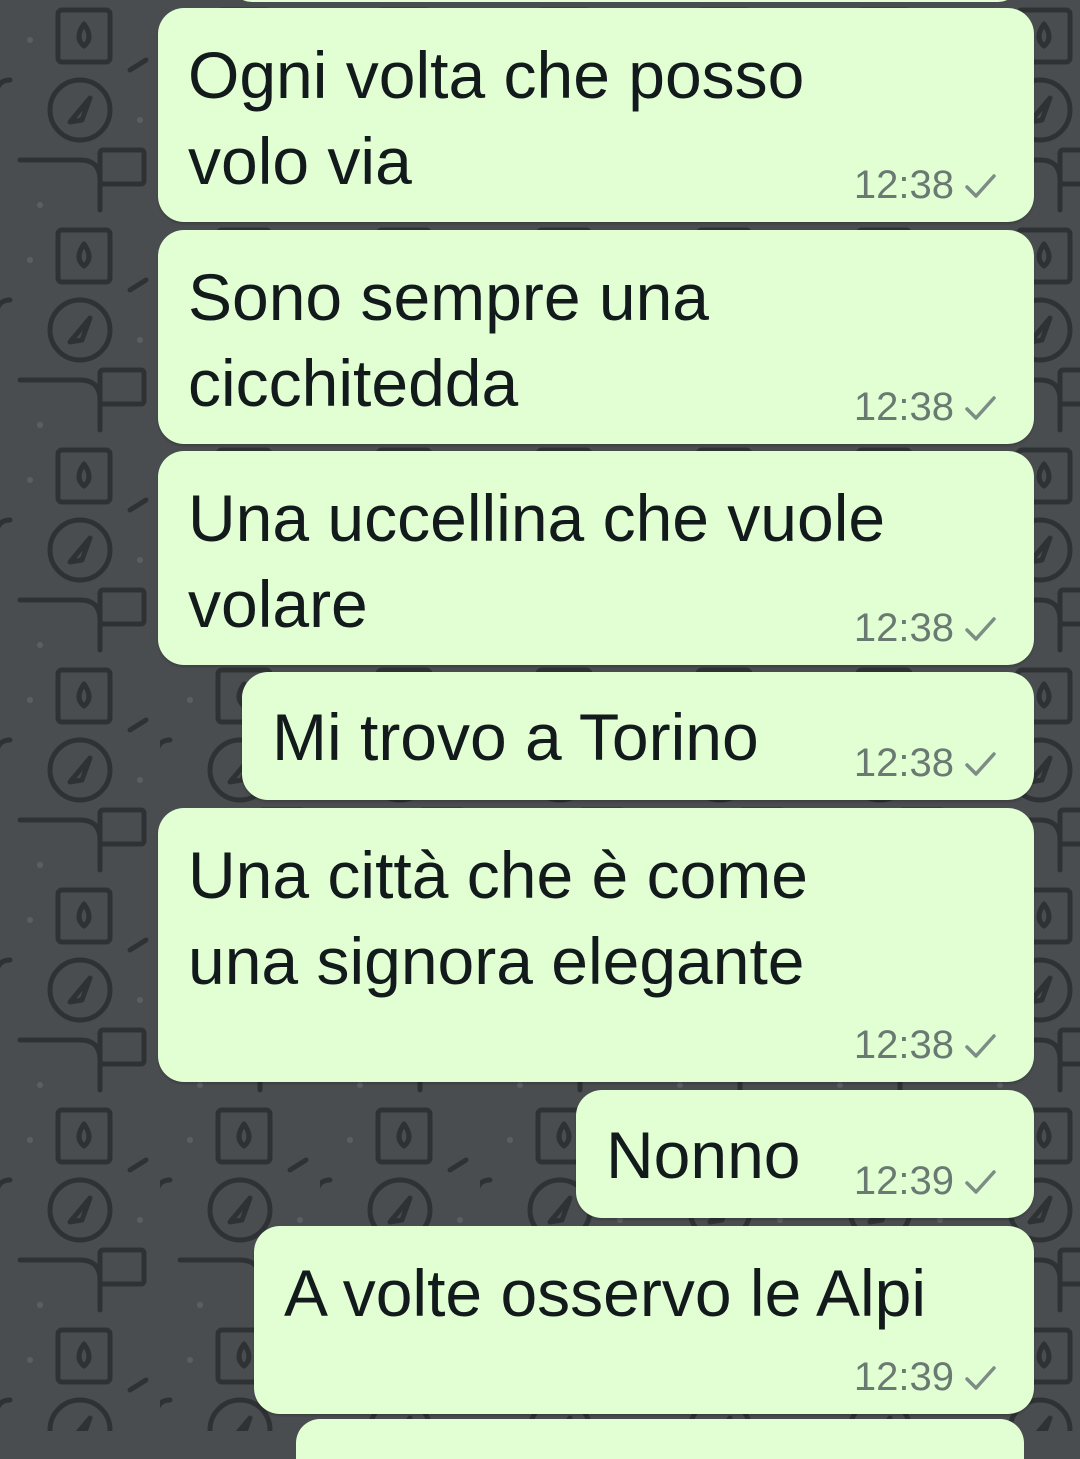 This screenshot has height=1459, width=1080. Describe the element at coordinates (703, 1155) in the screenshot. I see `message-text: Nonno` at that location.